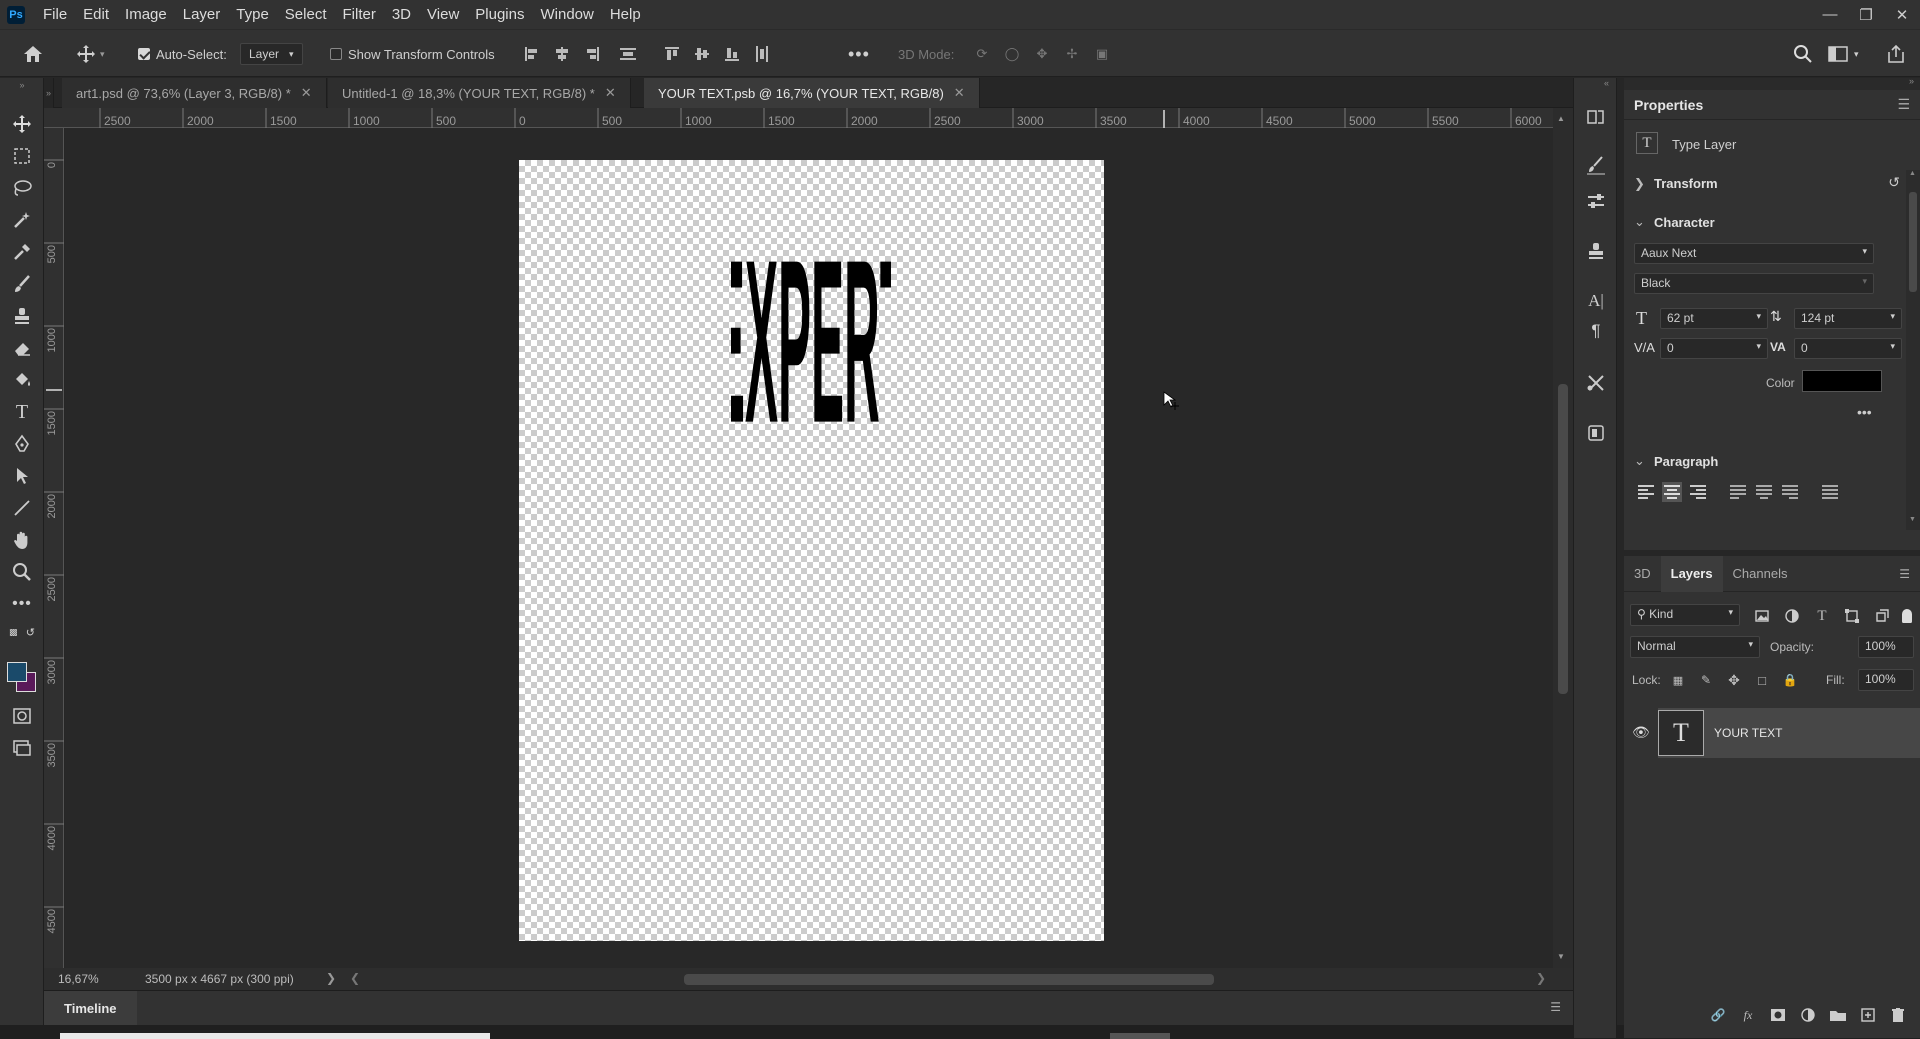  What do you see at coordinates (1646, 492) in the screenshot?
I see `align-text-left-icon` at bounding box center [1646, 492].